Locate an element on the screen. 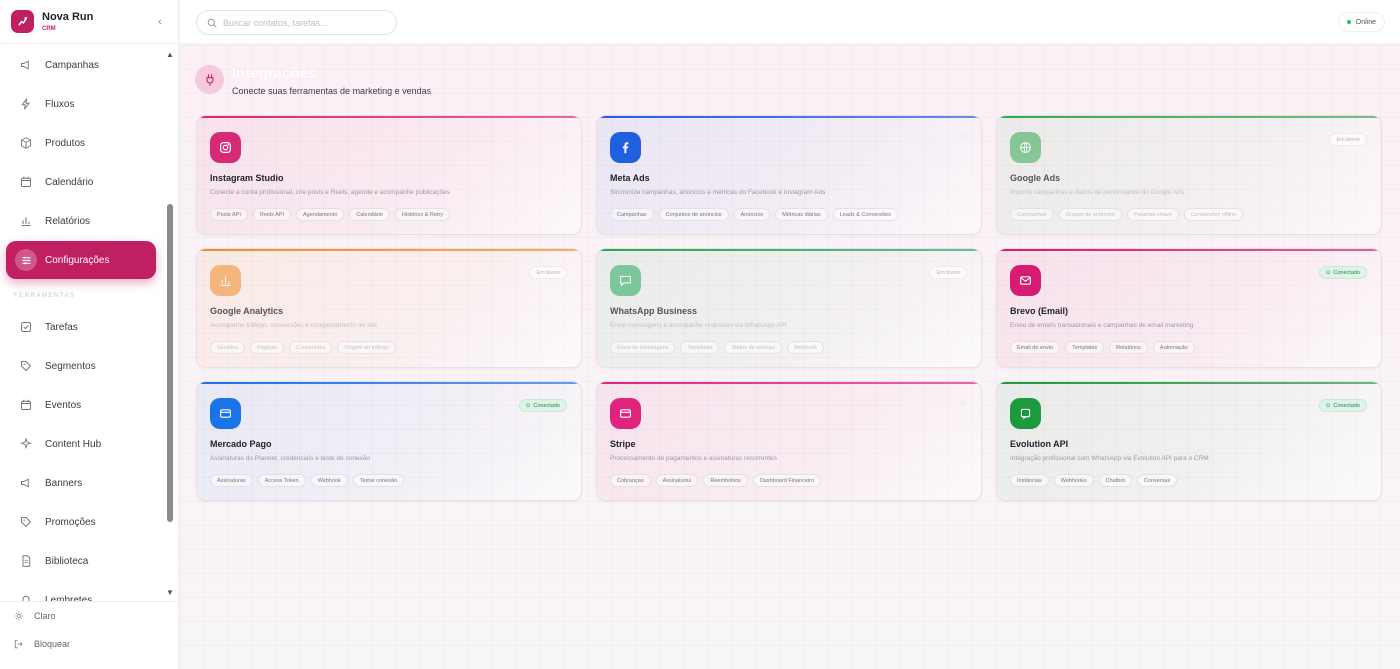  sparkle-icon is located at coordinates (26, 444).